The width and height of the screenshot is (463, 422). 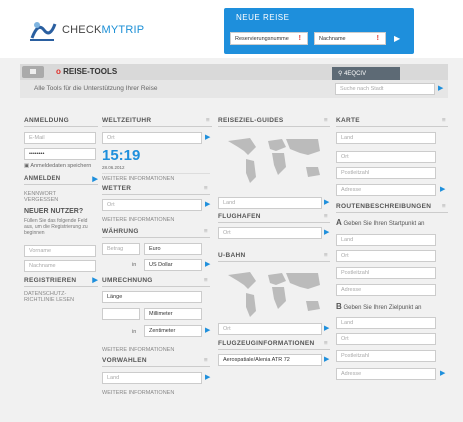 What do you see at coordinates (156, 233) in the screenshot?
I see `currency-header: WÄHRUNG ≡` at bounding box center [156, 233].